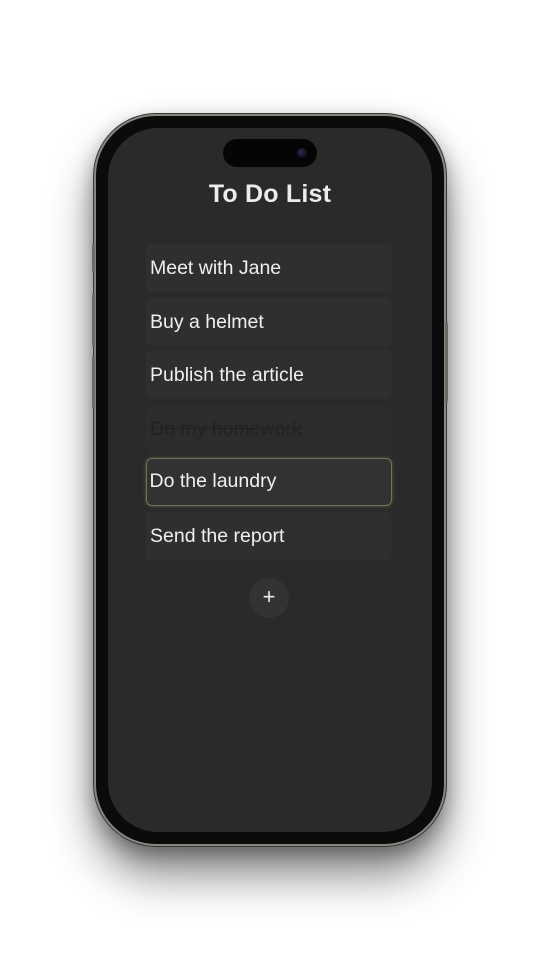 The image size is (540, 960). I want to click on power-button, so click(446, 362).